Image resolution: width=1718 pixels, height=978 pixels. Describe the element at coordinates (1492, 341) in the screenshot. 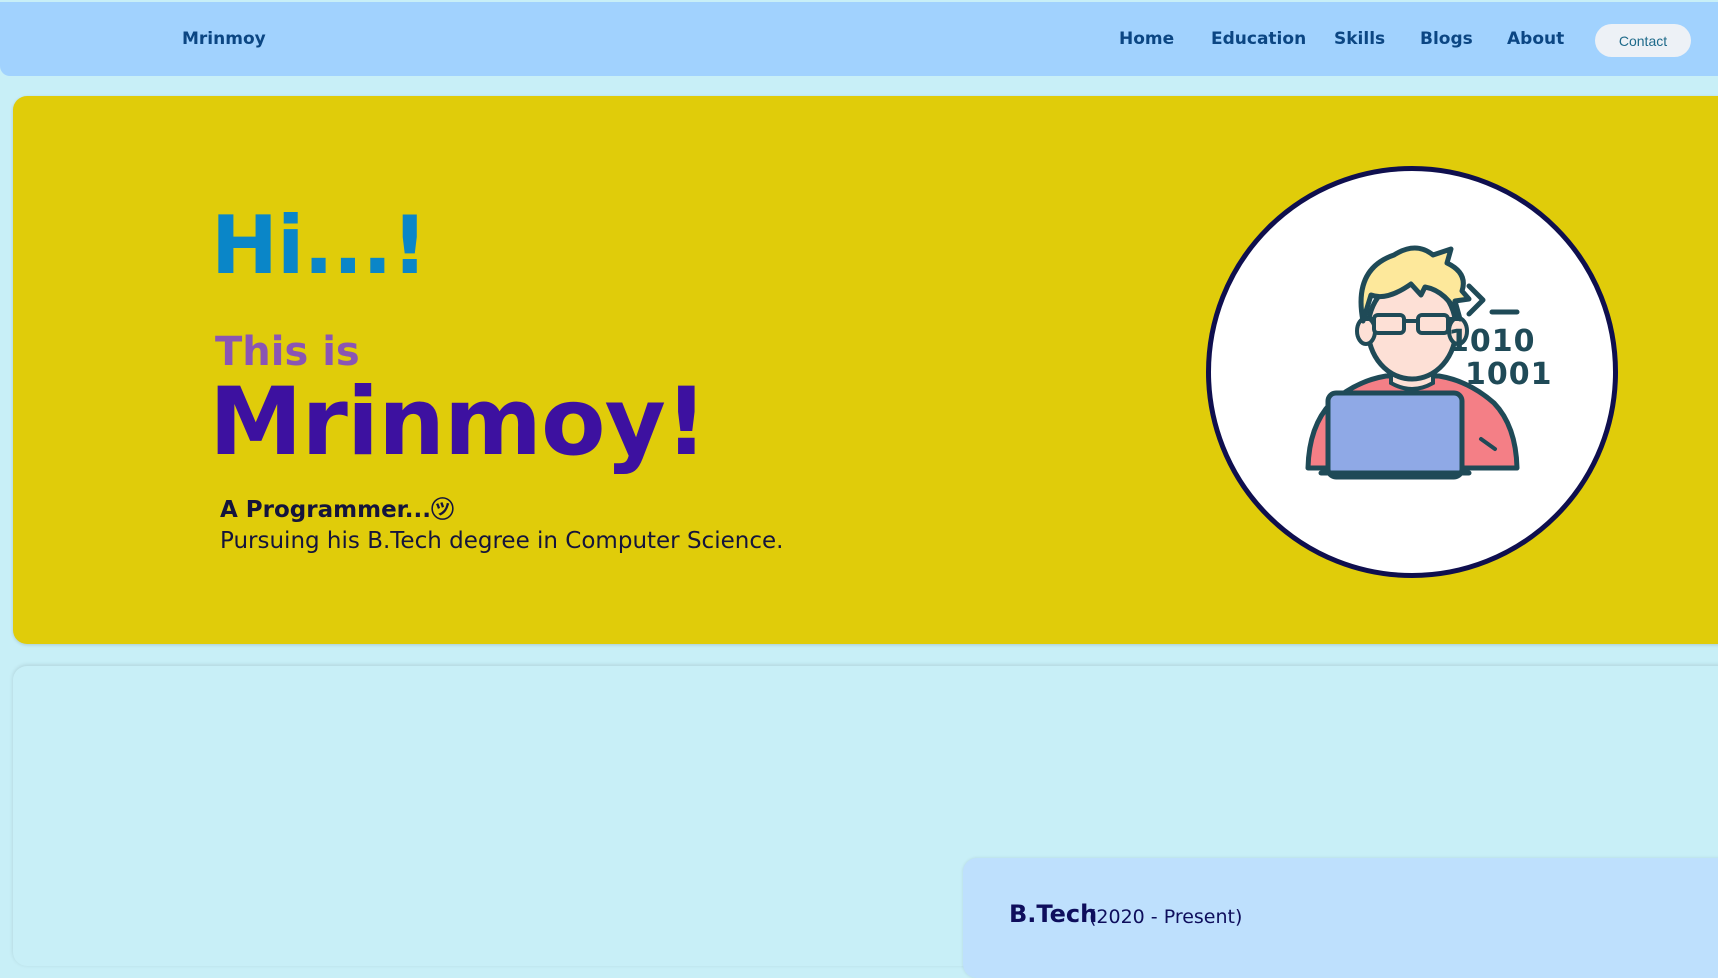

I see `binary-1010: 1010` at that location.